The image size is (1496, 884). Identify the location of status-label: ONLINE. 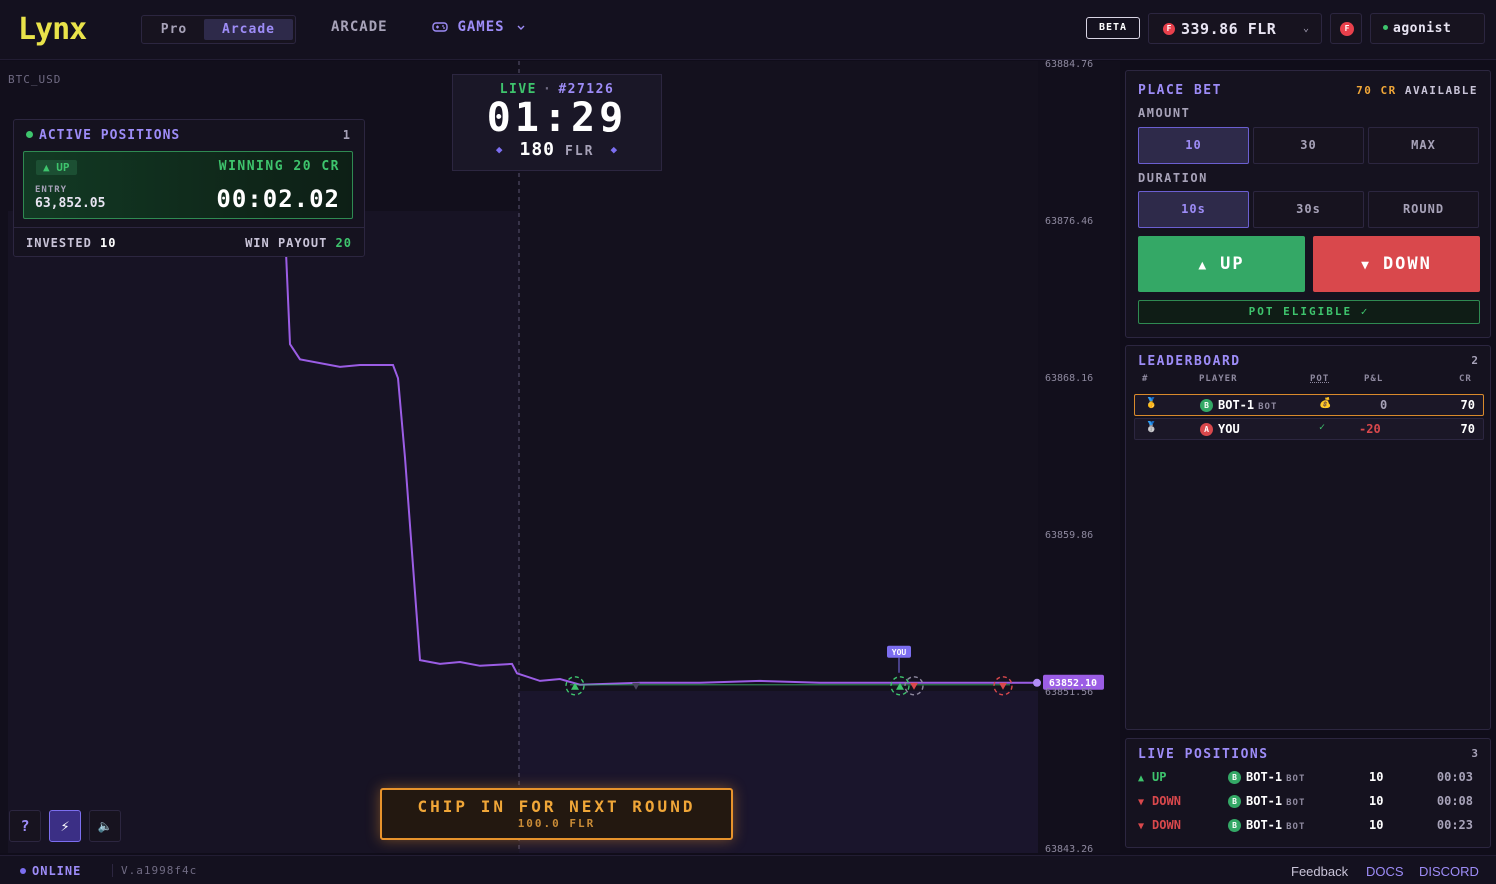
(57, 871).